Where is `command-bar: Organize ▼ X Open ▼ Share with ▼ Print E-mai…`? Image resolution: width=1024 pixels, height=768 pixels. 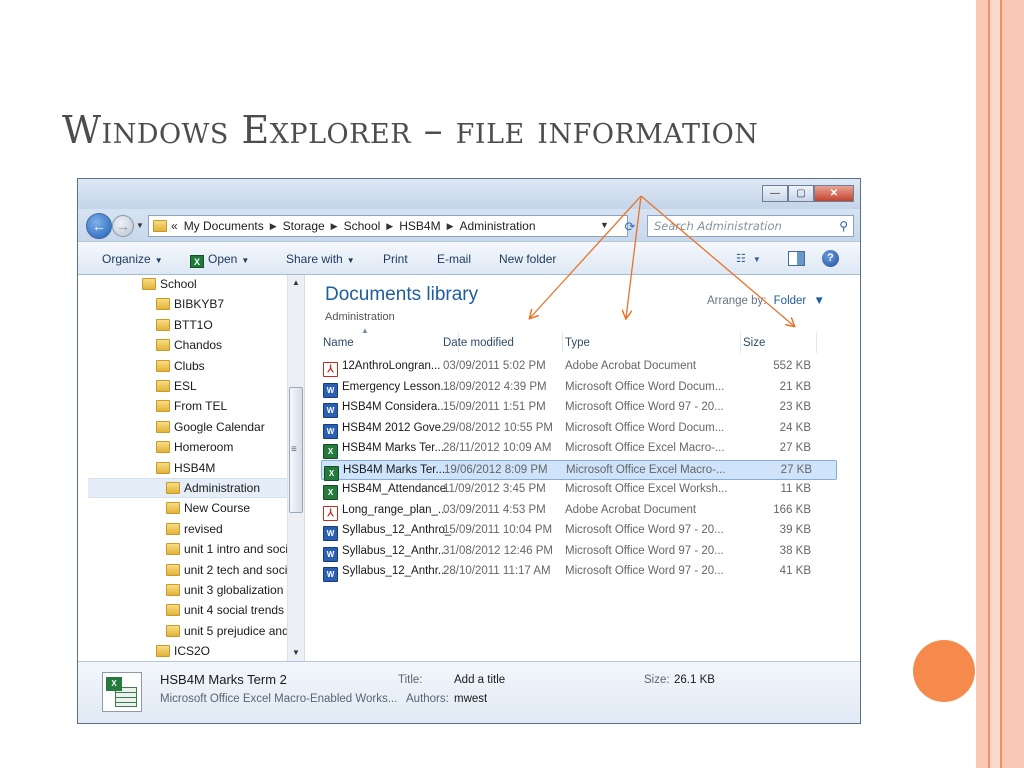 command-bar: Organize ▼ X Open ▼ Share with ▼ Print E-mai… is located at coordinates (469, 258).